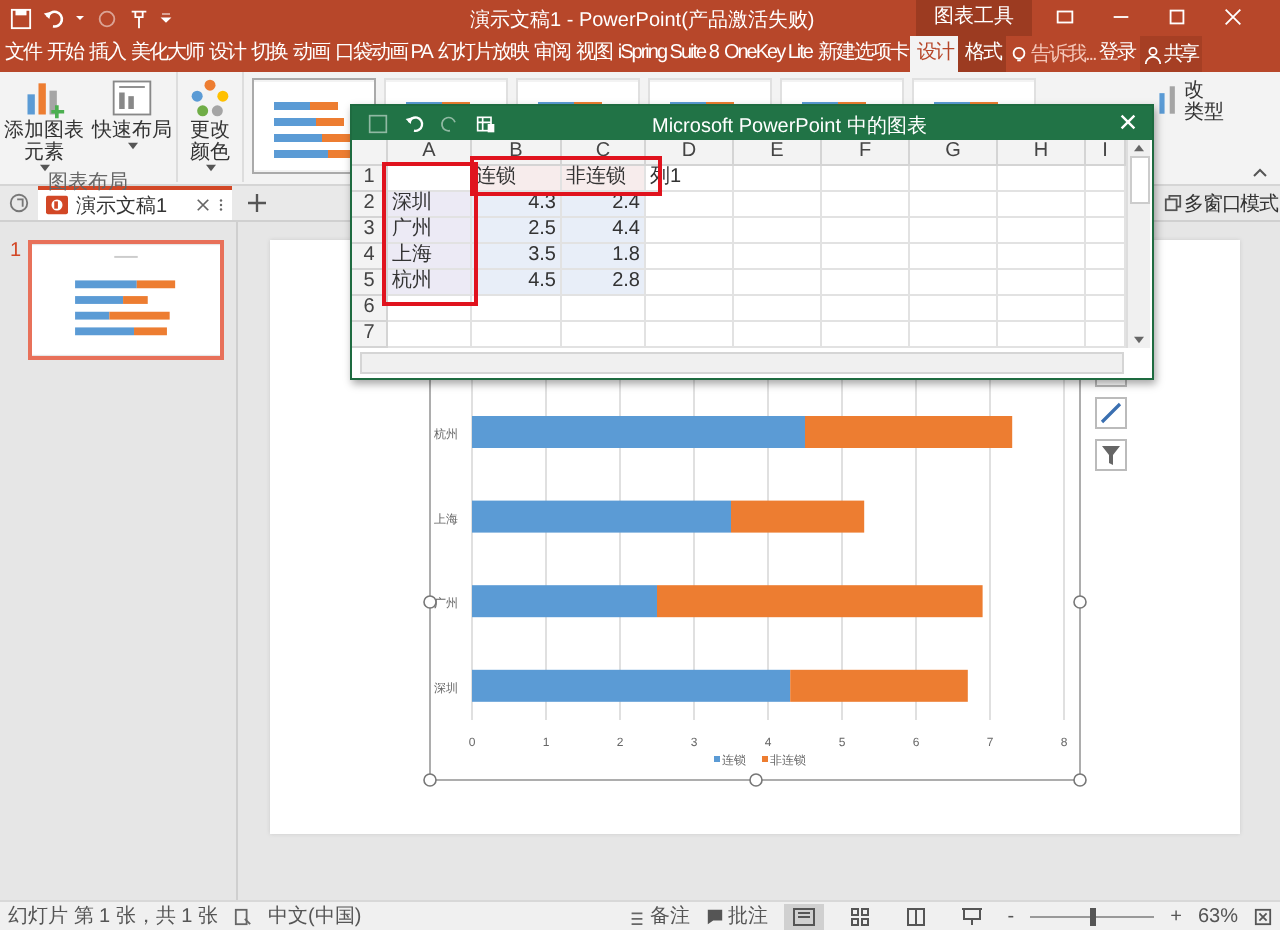 Image resolution: width=1280 pixels, height=930 pixels. What do you see at coordinates (517, 179) in the screenshot?
I see `table-cell: 连锁` at bounding box center [517, 179].